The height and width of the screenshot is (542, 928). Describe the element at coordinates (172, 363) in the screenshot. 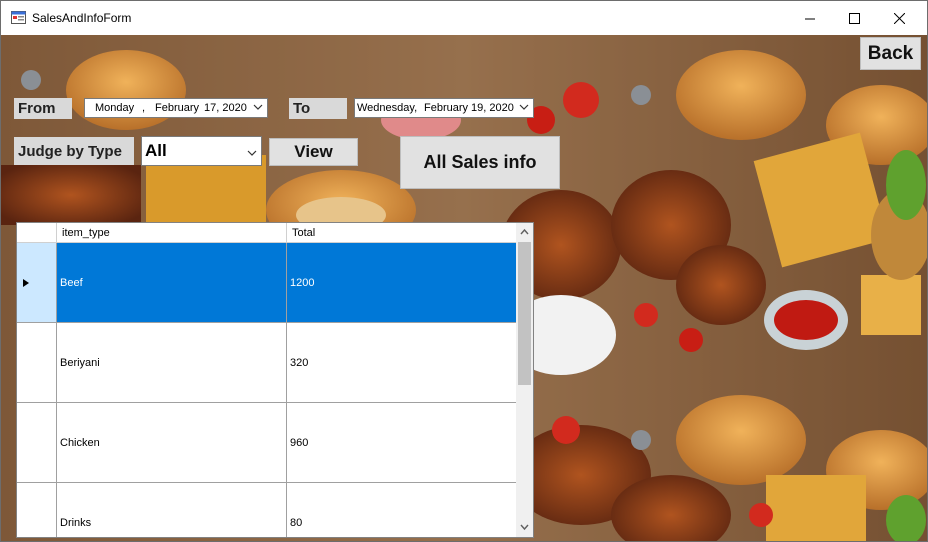

I see `cell-item-type: Beriyani` at that location.